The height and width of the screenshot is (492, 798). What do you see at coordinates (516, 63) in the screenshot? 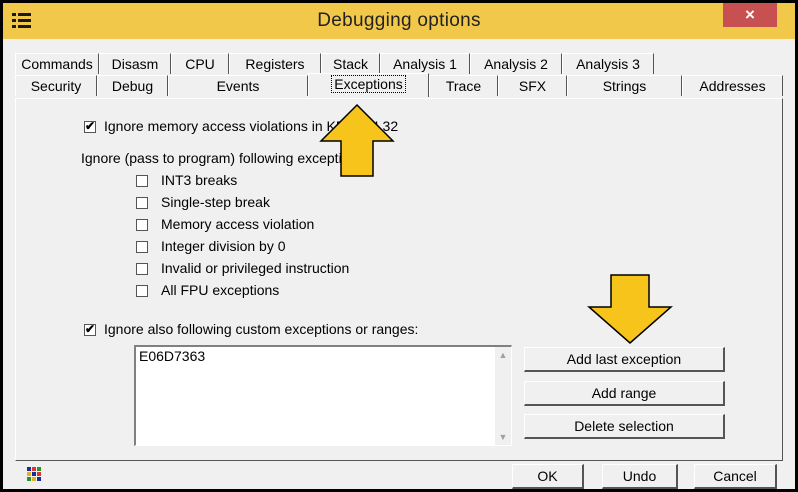
I see `tab-analysis-2: Analysis 2` at bounding box center [516, 63].